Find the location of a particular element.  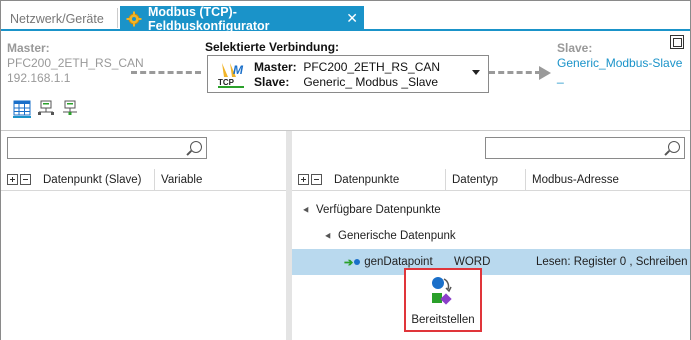

right-column-header: Datenpunkte Datentyp Modbus-Adresse is located at coordinates (491, 179).